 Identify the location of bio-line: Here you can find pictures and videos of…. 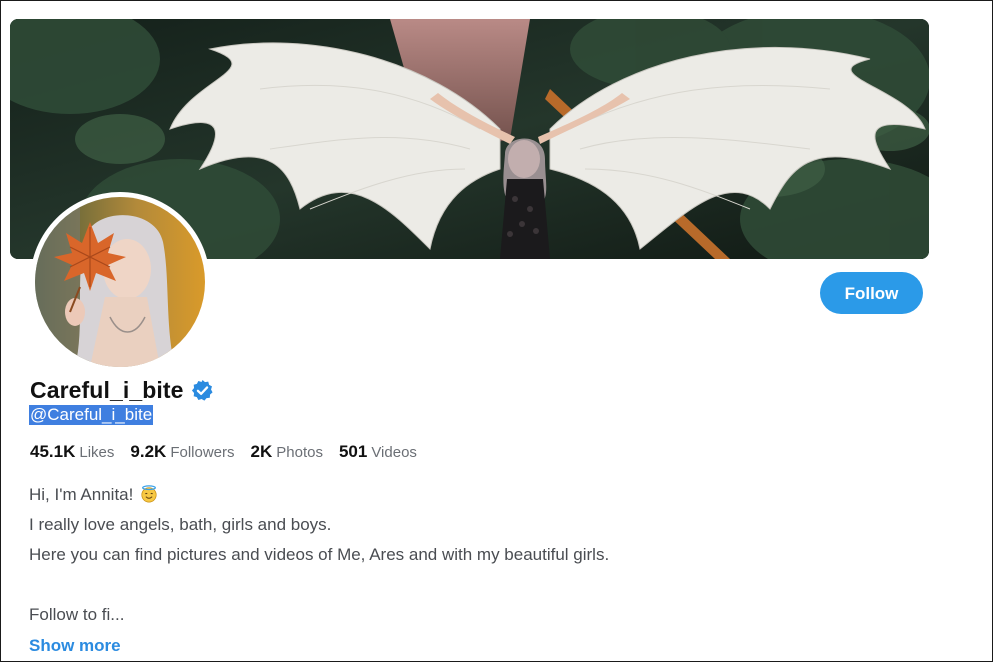
(319, 554).